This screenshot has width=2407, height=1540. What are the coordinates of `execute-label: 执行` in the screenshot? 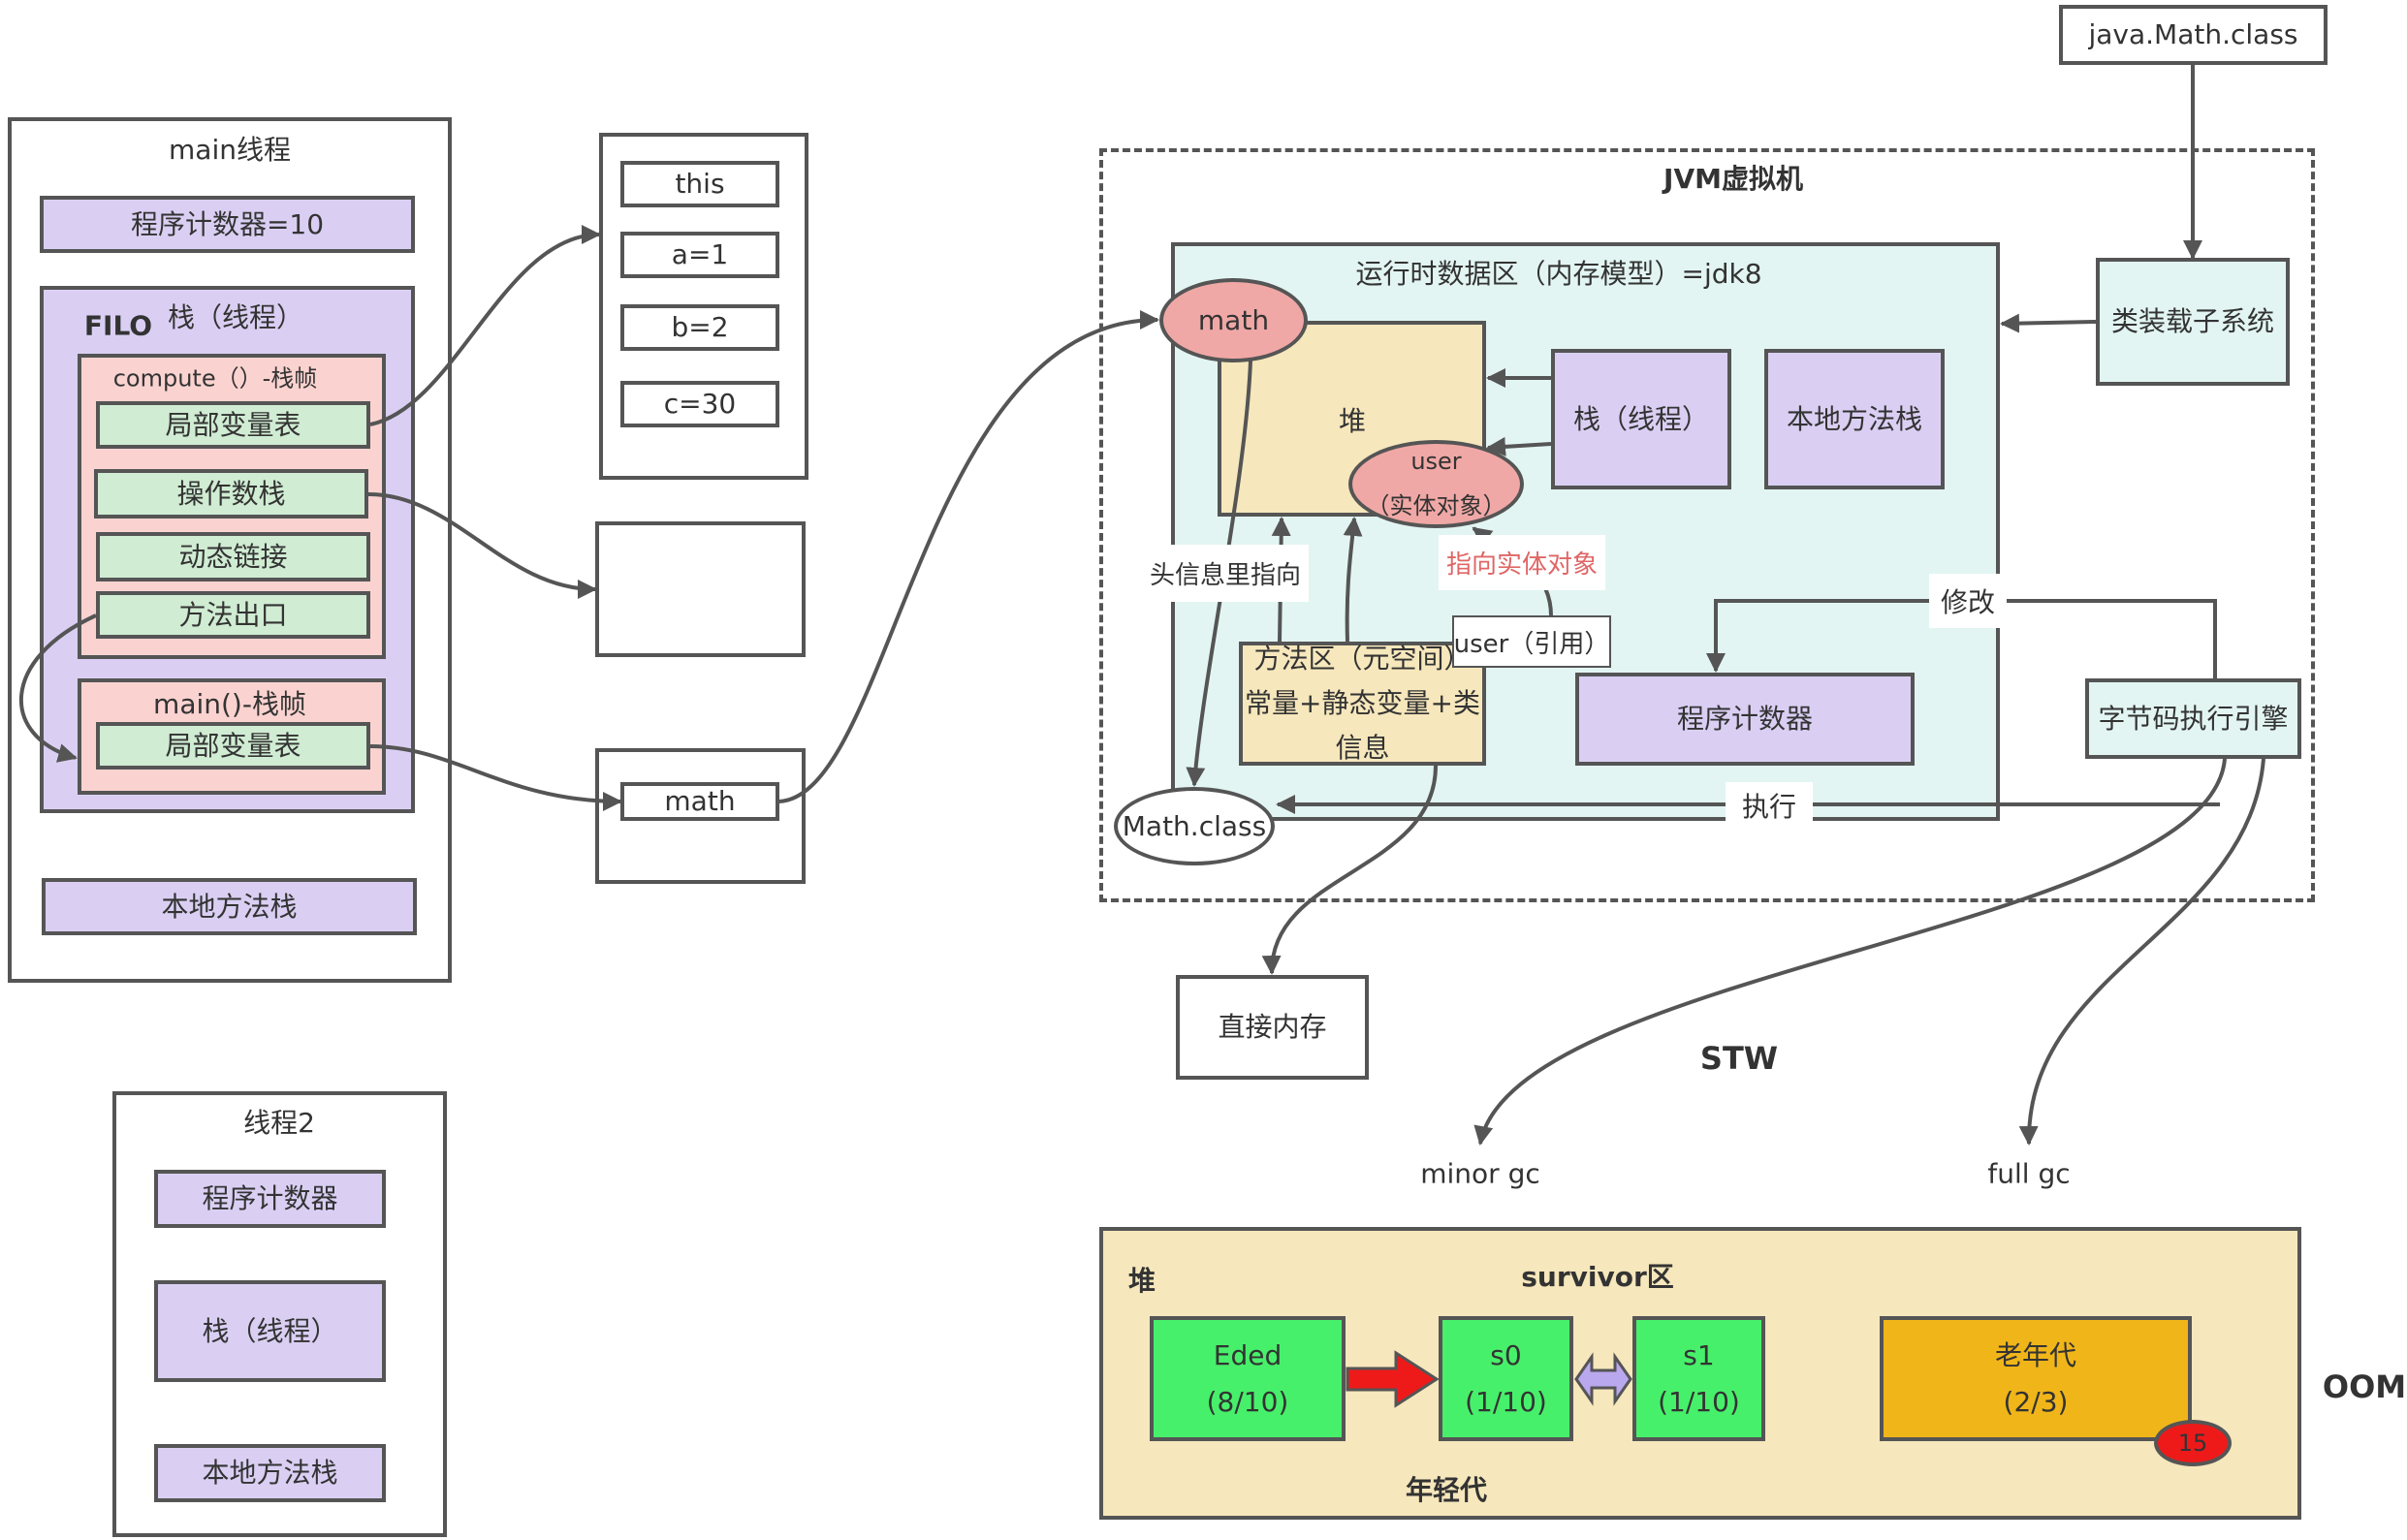 It's located at (1769, 805).